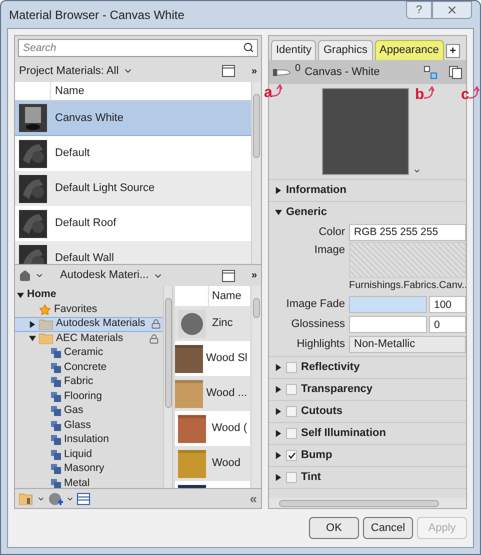 Image resolution: width=481 pixels, height=555 pixels. I want to click on material-name: Default, so click(72, 154).